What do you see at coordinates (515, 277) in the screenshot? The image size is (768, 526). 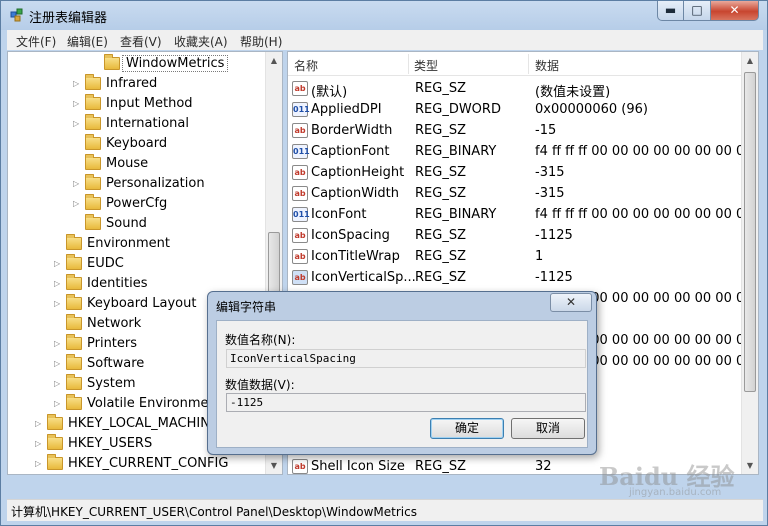 I see `value-row-selected: ab IconVerticalSp... REG_SZ -1125` at bounding box center [515, 277].